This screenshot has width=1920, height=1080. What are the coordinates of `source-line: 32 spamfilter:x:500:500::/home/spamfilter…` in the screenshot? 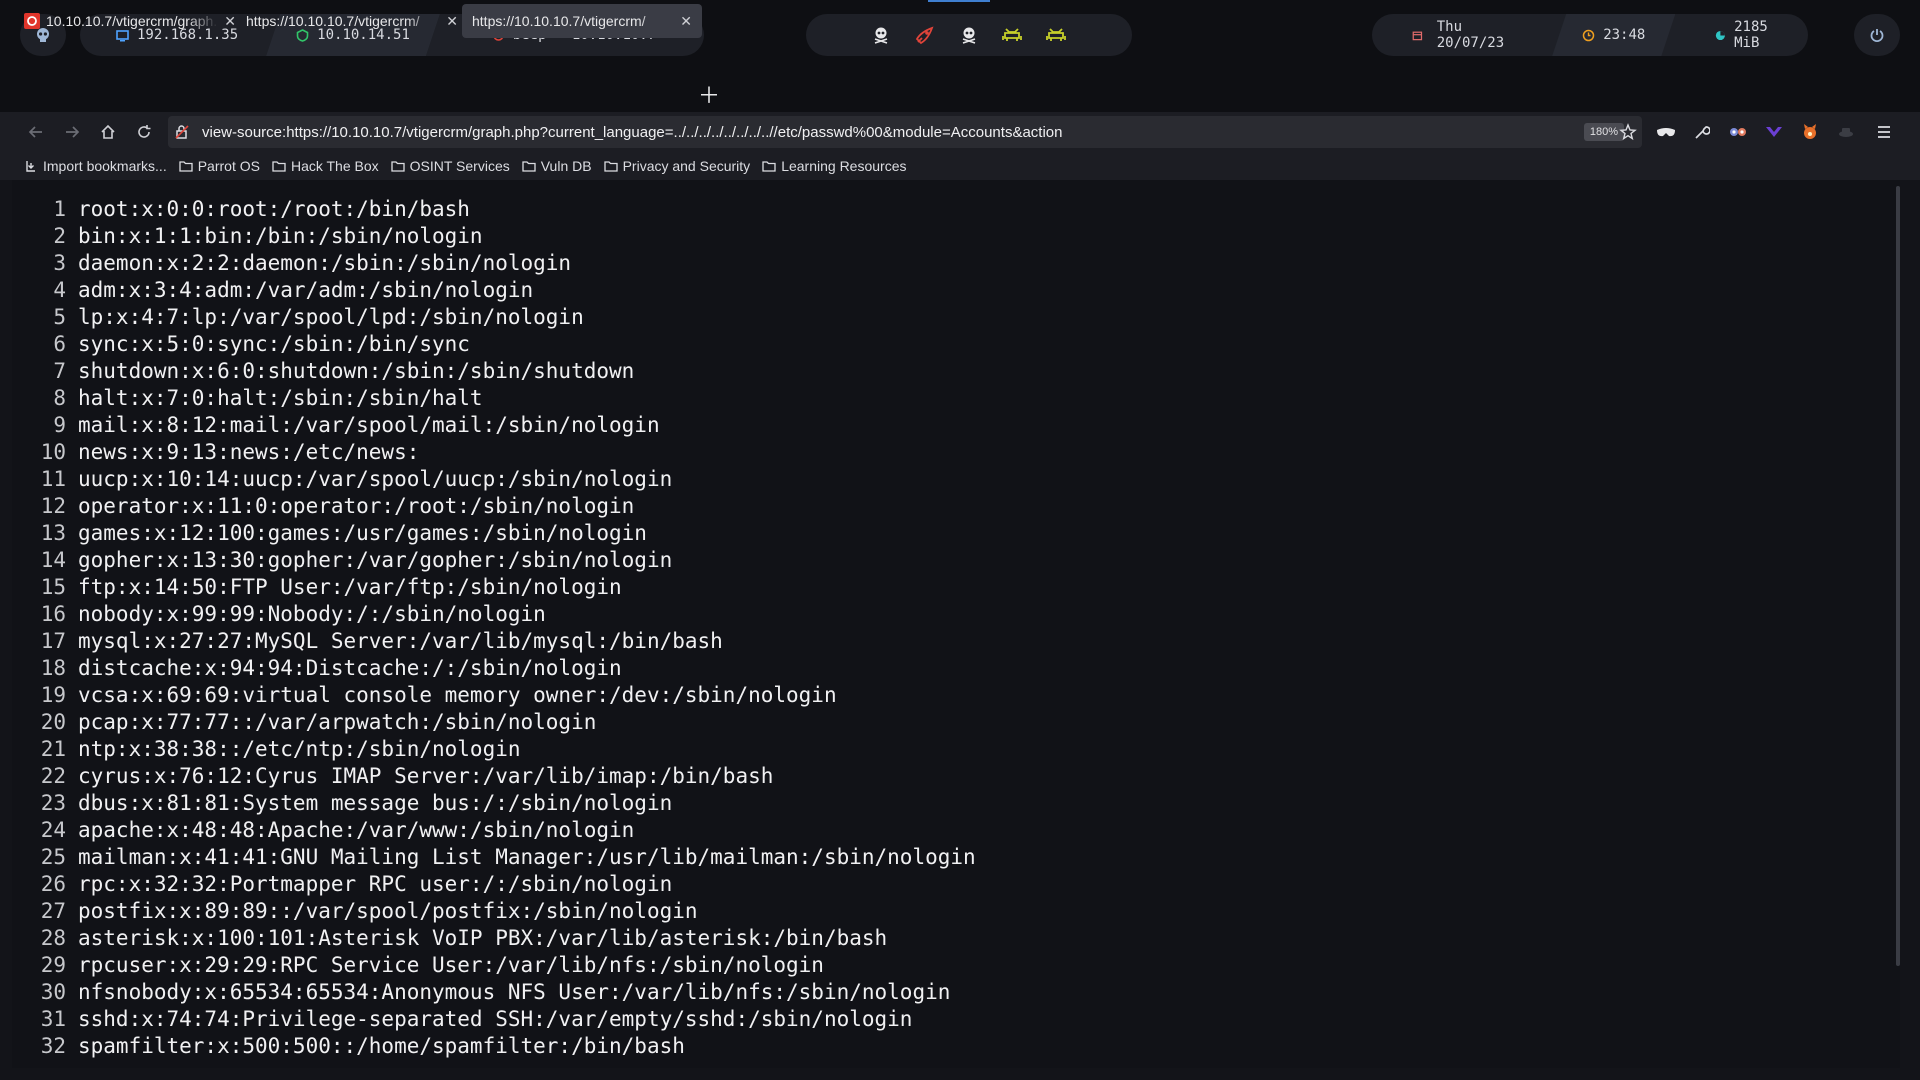 It's located at (494, 1046).